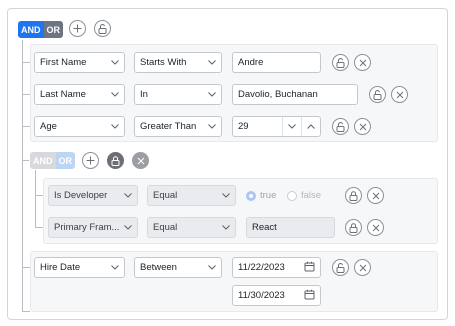 The height and width of the screenshot is (326, 455). What do you see at coordinates (310, 126) in the screenshot?
I see `spin-up-icon` at bounding box center [310, 126].